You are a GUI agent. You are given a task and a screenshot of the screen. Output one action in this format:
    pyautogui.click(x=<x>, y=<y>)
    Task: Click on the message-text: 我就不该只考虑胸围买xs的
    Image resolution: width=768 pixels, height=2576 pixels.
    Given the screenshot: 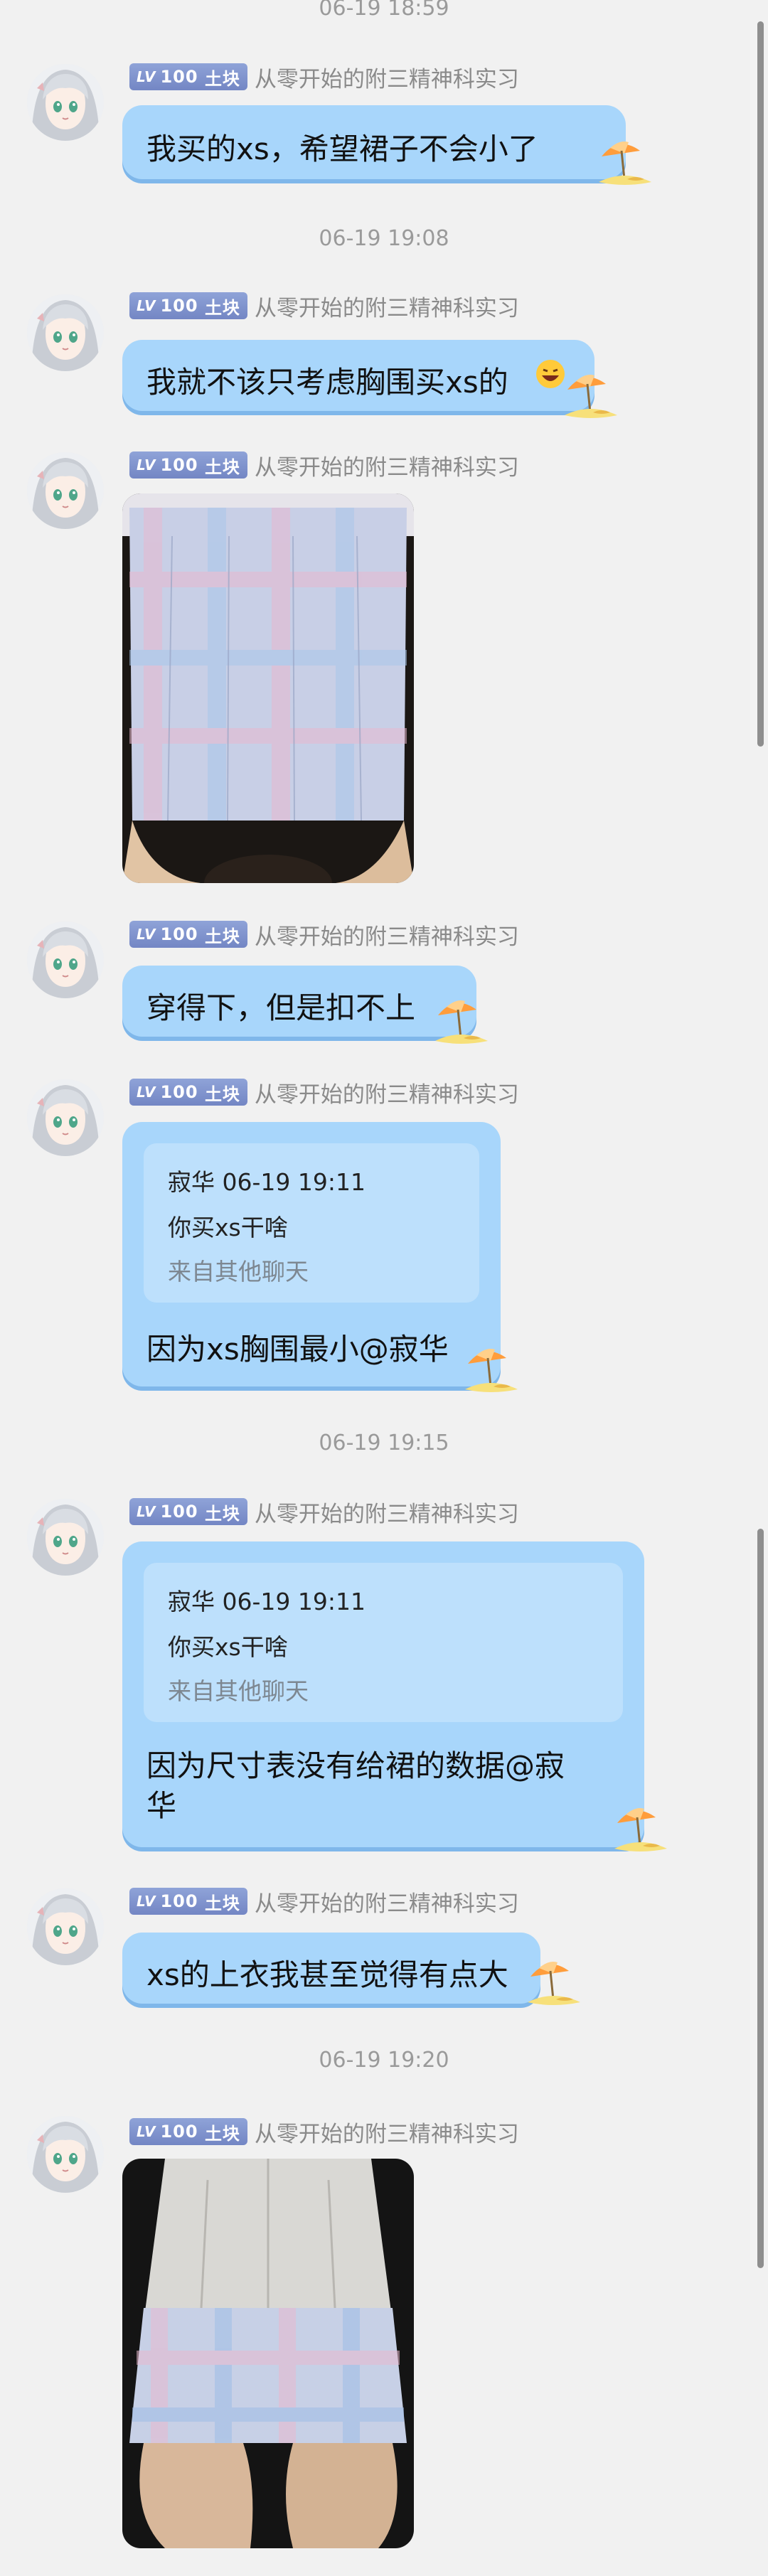 What is the action you would take?
    pyautogui.click(x=327, y=382)
    